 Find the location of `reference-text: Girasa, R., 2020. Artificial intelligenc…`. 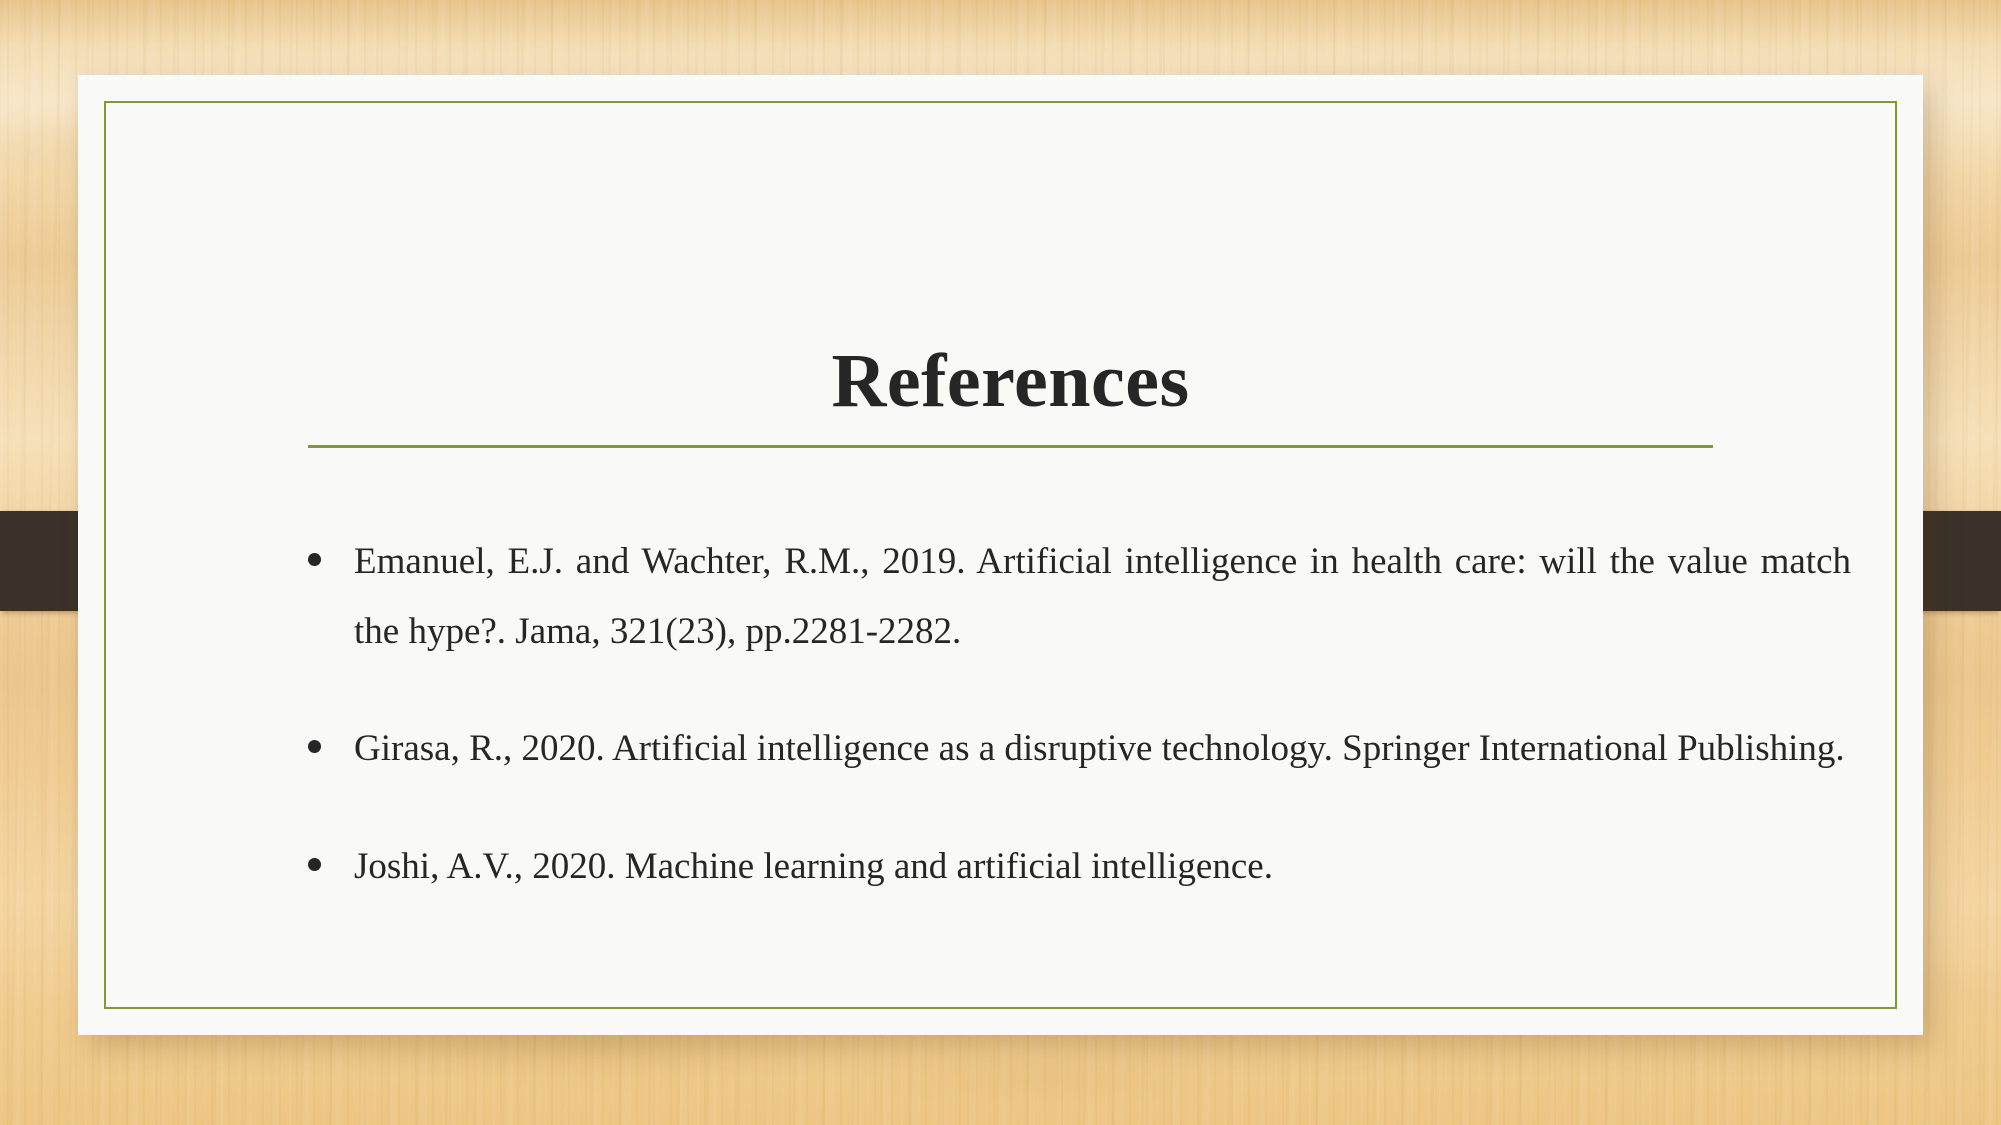

reference-text: Girasa, R., 2020. Artificial intelligenc… is located at coordinates (1099, 749).